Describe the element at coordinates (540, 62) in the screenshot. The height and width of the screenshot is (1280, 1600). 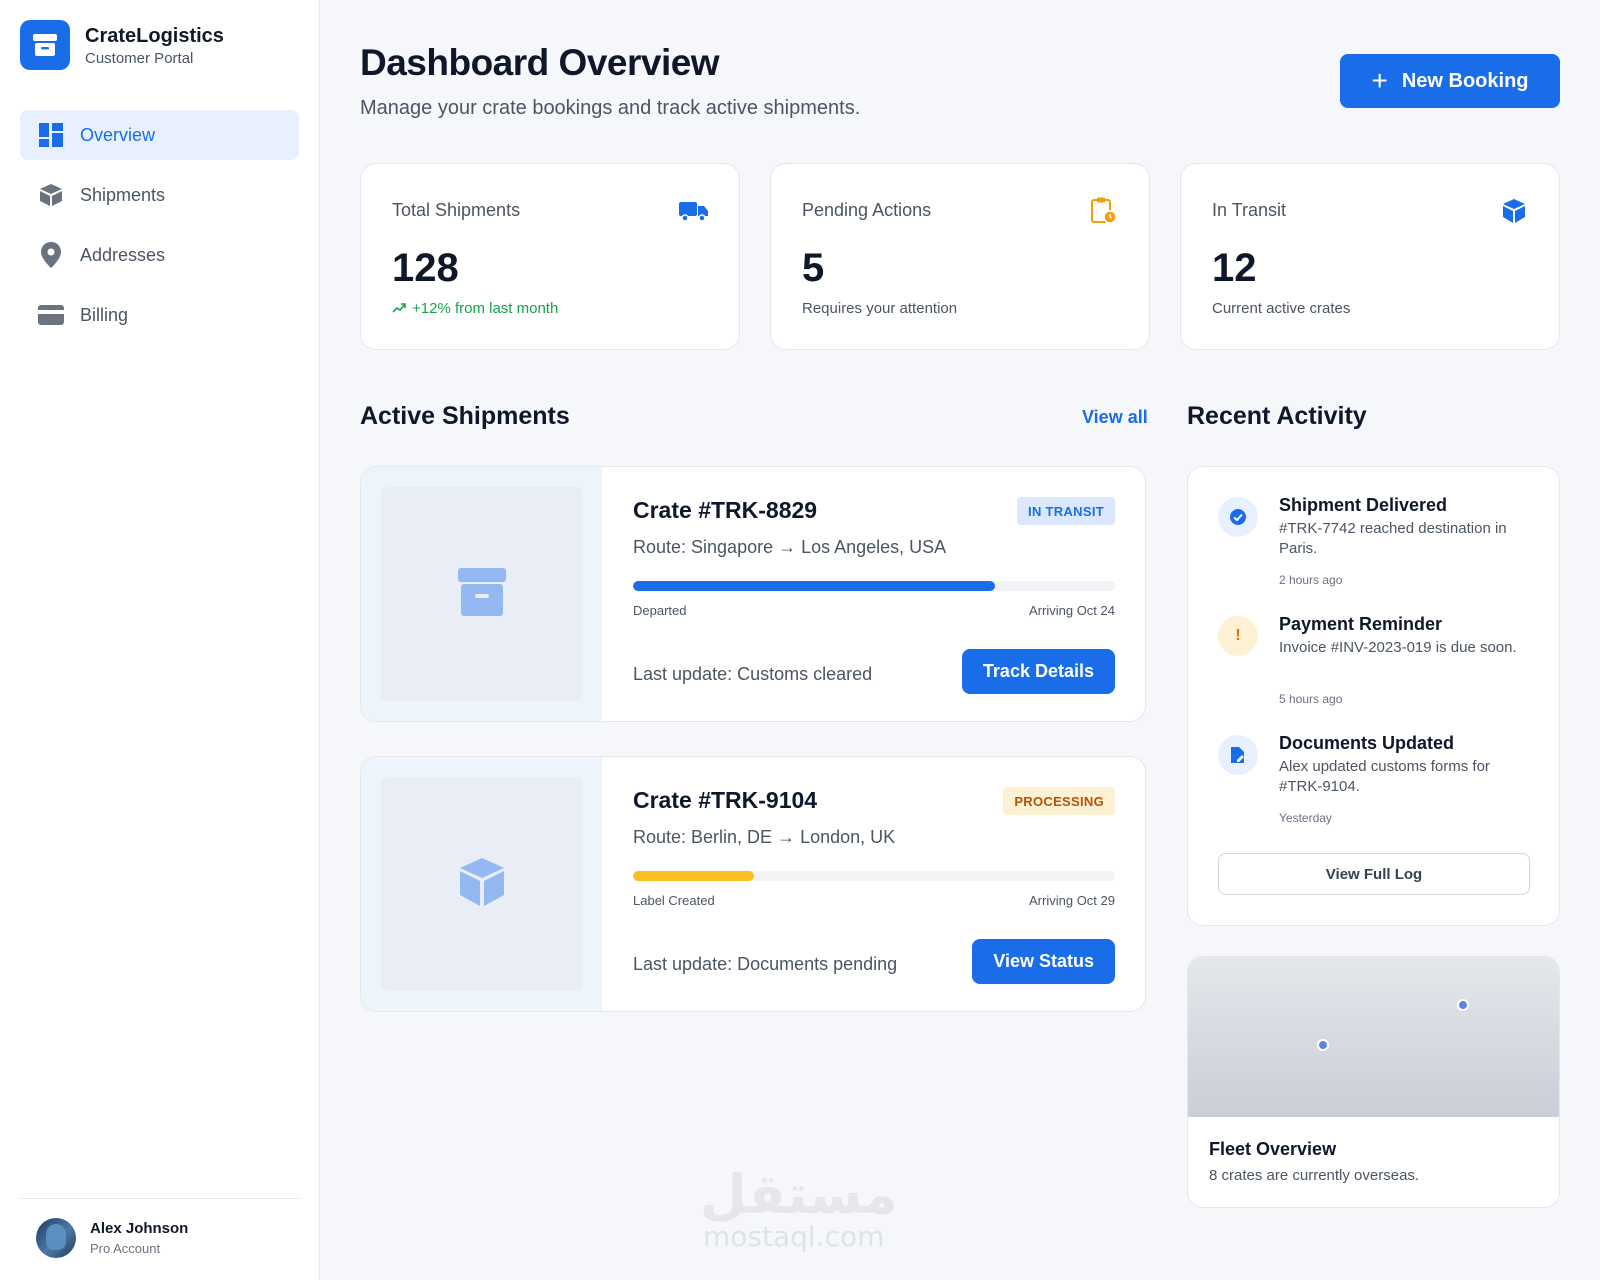
I see `page-title: Dashboard Overview` at that location.